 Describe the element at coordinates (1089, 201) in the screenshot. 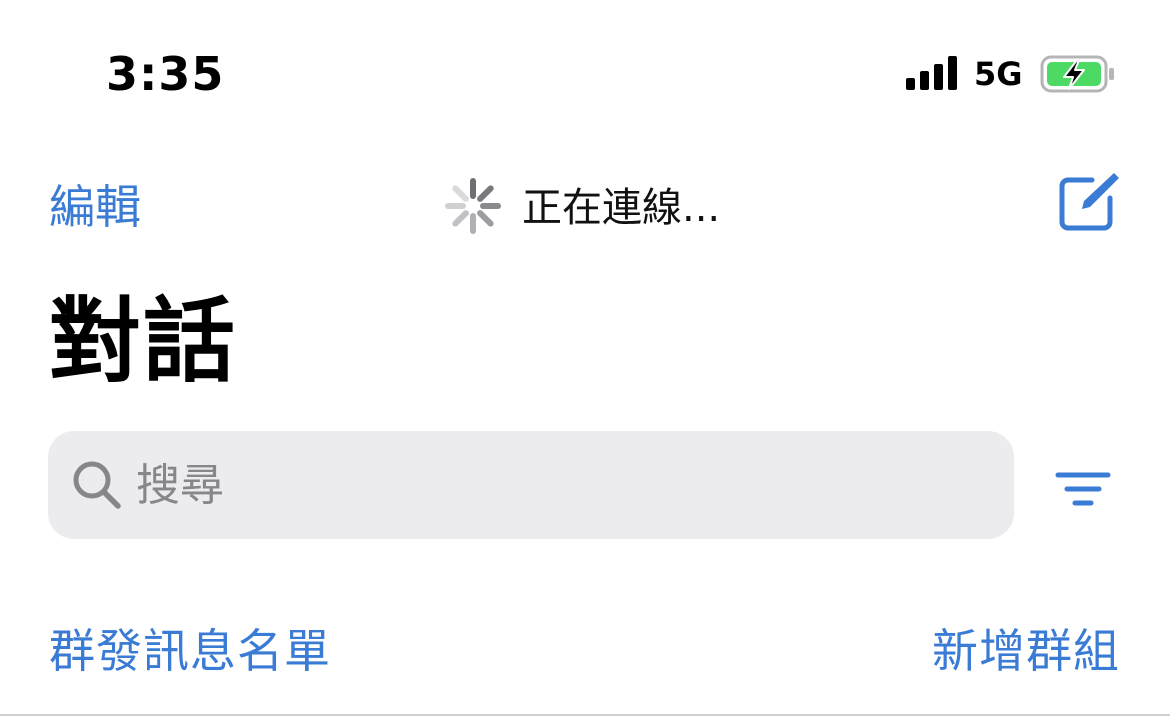

I see `compose-icon` at that location.